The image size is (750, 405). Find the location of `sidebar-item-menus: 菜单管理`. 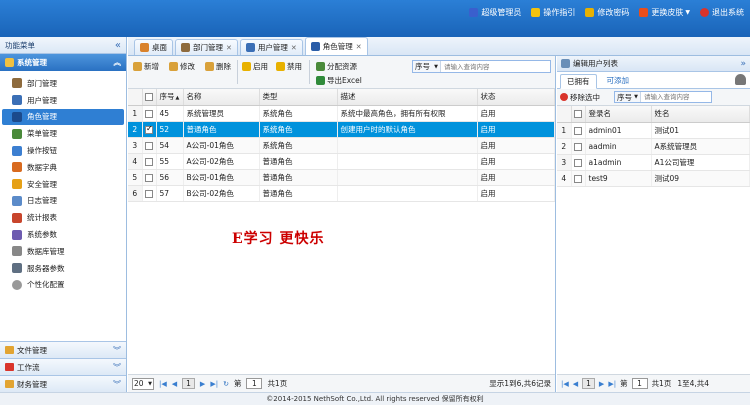

sidebar-item-menus: 菜单管理 is located at coordinates (63, 133).